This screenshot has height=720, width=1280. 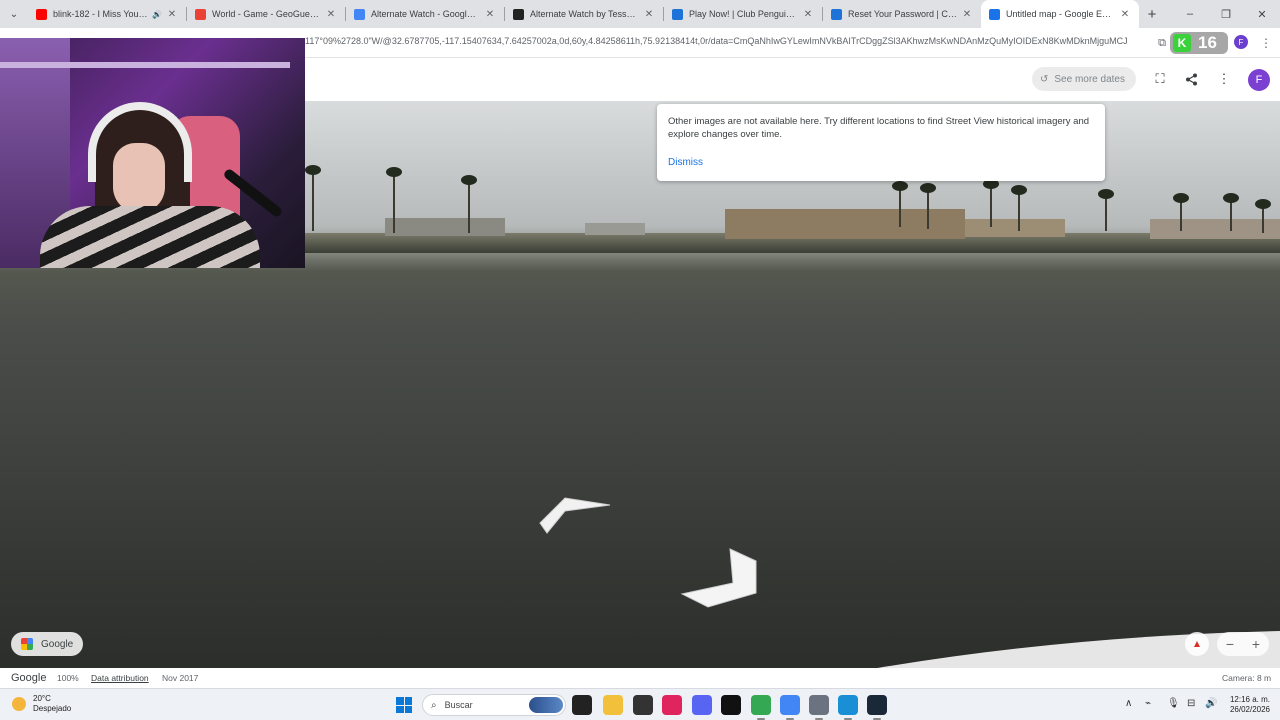 I want to click on install-app-icon: ⧉, so click(x=1162, y=43).